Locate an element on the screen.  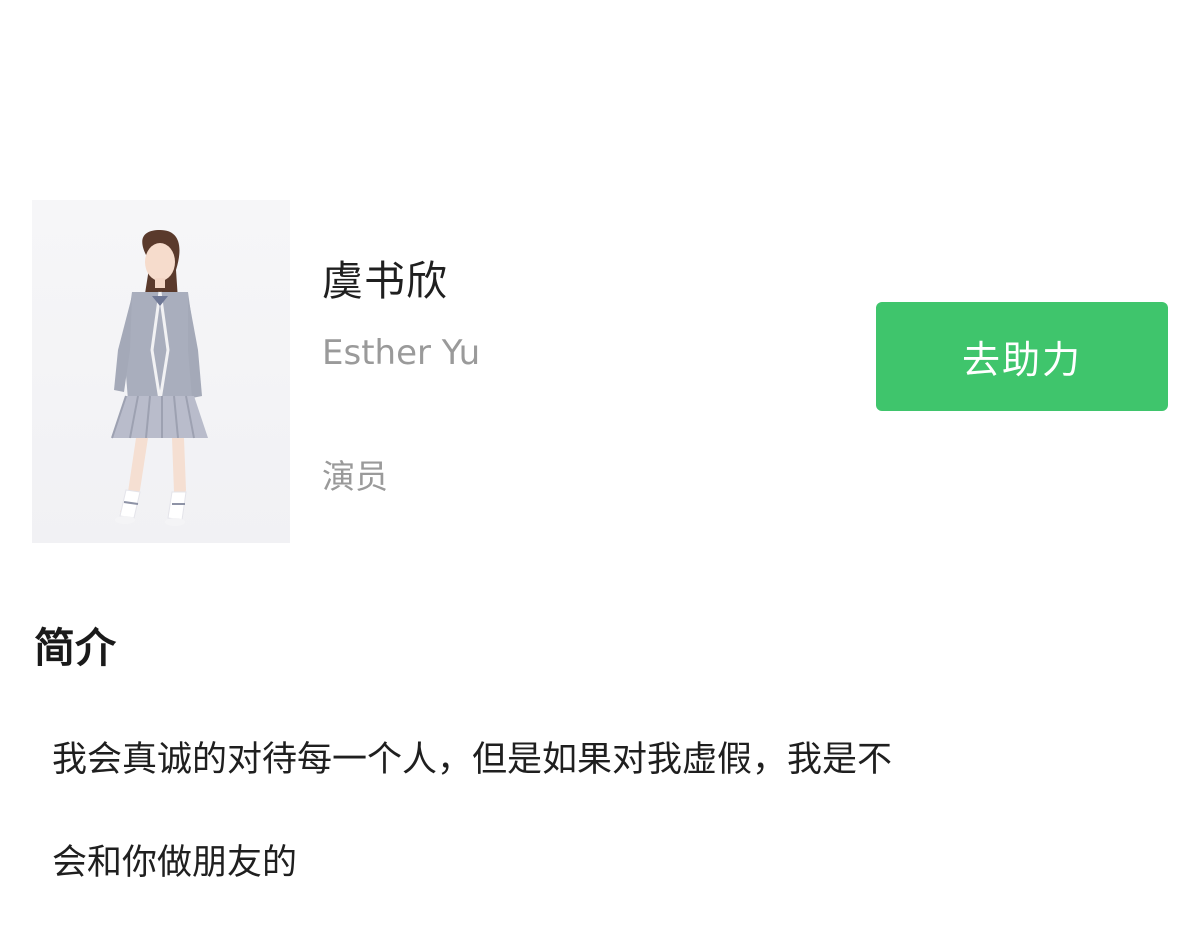
profile-photo is located at coordinates (161, 371).